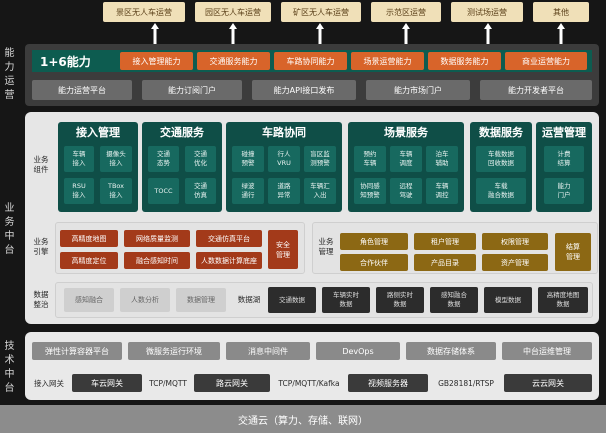 This screenshot has width=606, height=433. I want to click on mgmt-assets: 资产管理, so click(515, 262).